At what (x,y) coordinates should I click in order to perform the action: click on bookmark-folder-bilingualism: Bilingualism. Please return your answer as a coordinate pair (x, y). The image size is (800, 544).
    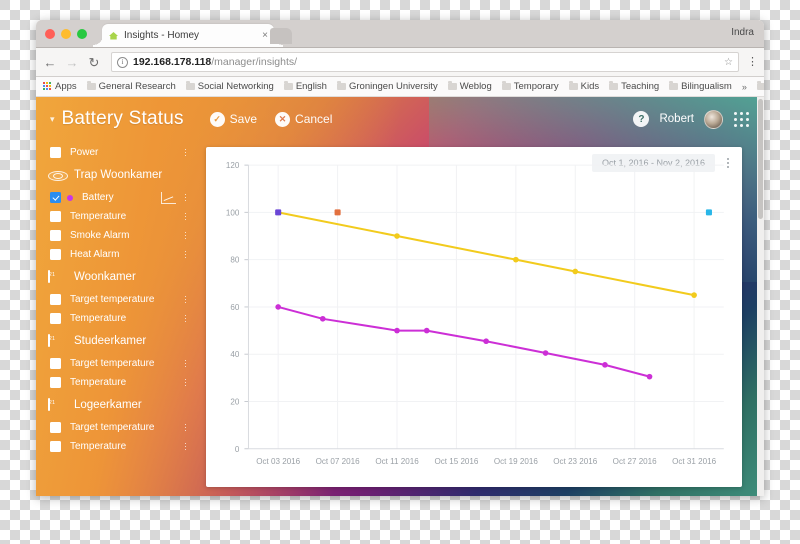
    Looking at the image, I should click on (700, 86).